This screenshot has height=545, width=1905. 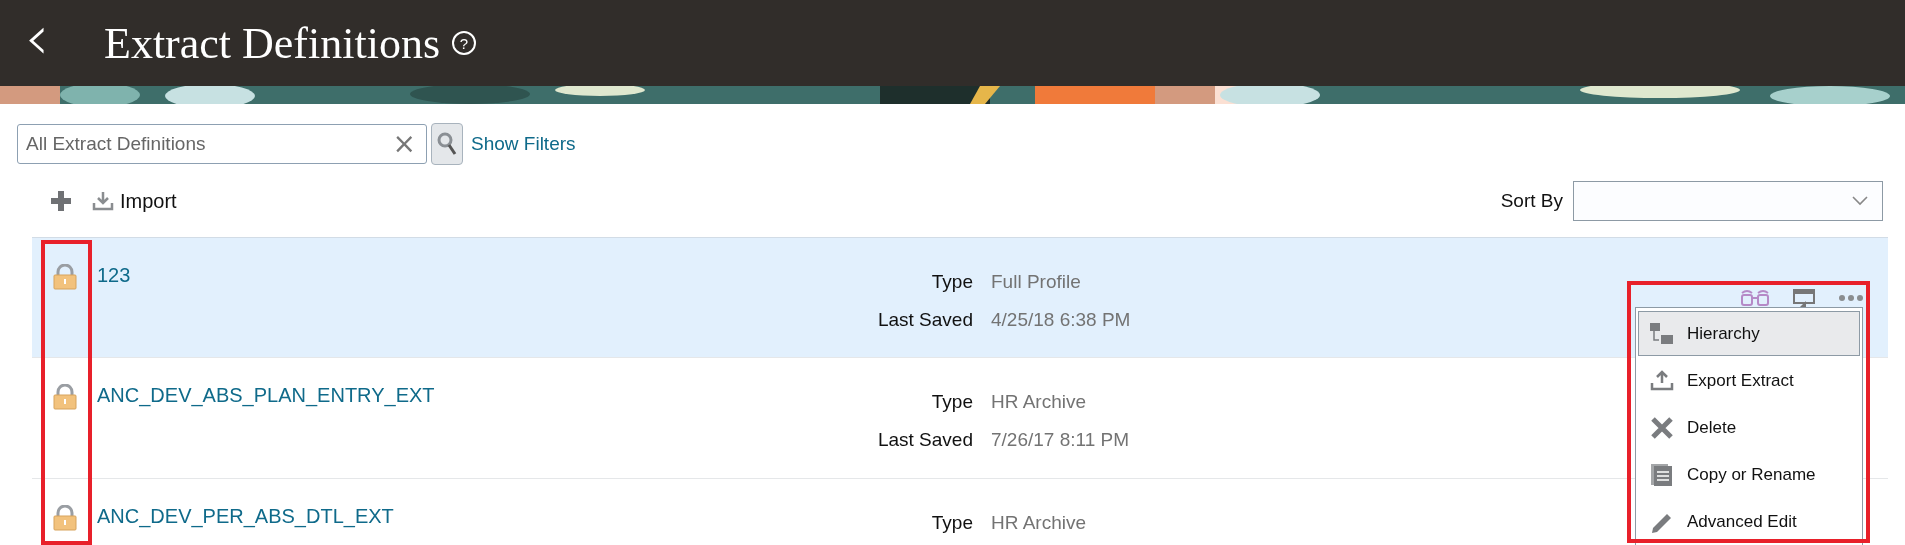 What do you see at coordinates (37, 43) in the screenshot?
I see `back-button: ‹` at bounding box center [37, 43].